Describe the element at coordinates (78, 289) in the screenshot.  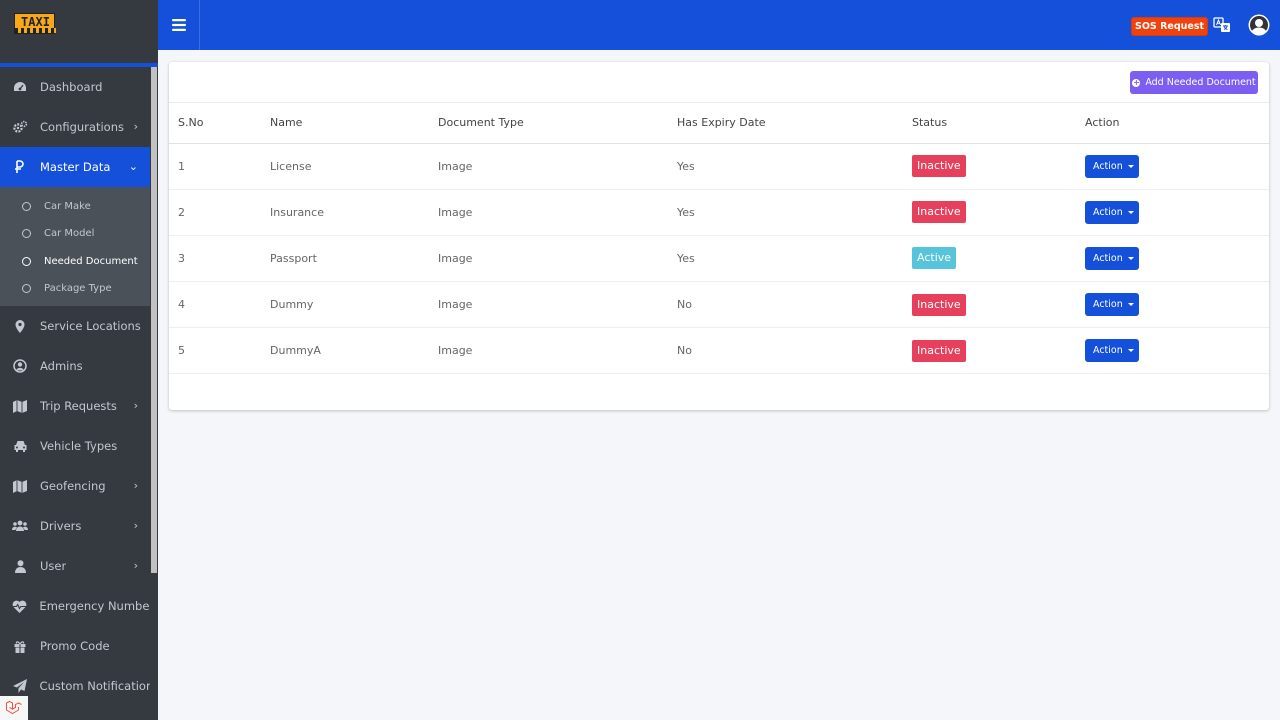
I see `sidebar-subitem-label: Package Type` at that location.